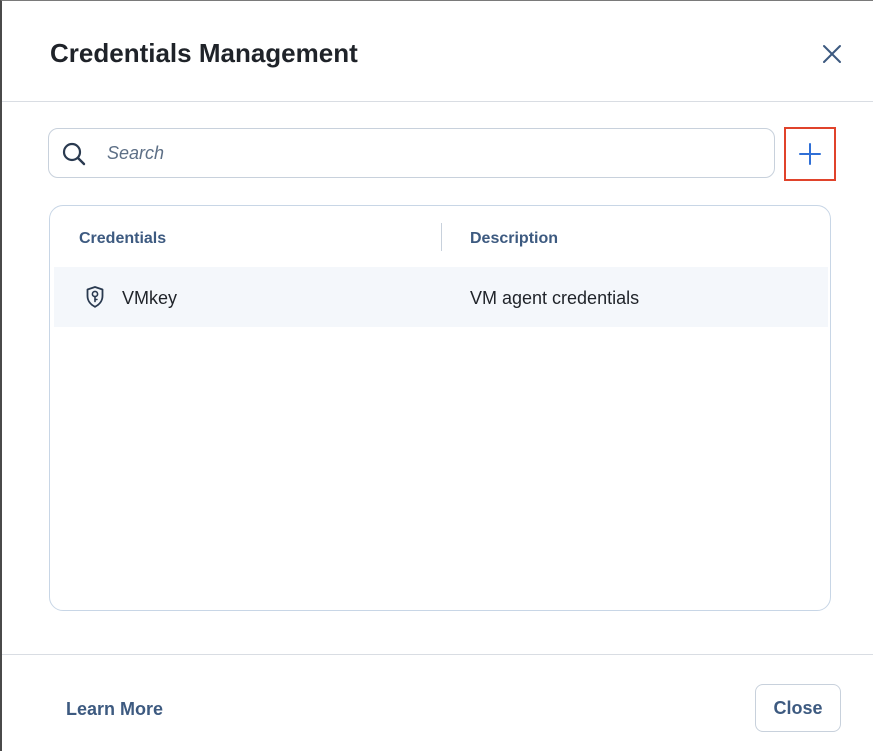 The image size is (873, 753). I want to click on plus-icon, so click(810, 154).